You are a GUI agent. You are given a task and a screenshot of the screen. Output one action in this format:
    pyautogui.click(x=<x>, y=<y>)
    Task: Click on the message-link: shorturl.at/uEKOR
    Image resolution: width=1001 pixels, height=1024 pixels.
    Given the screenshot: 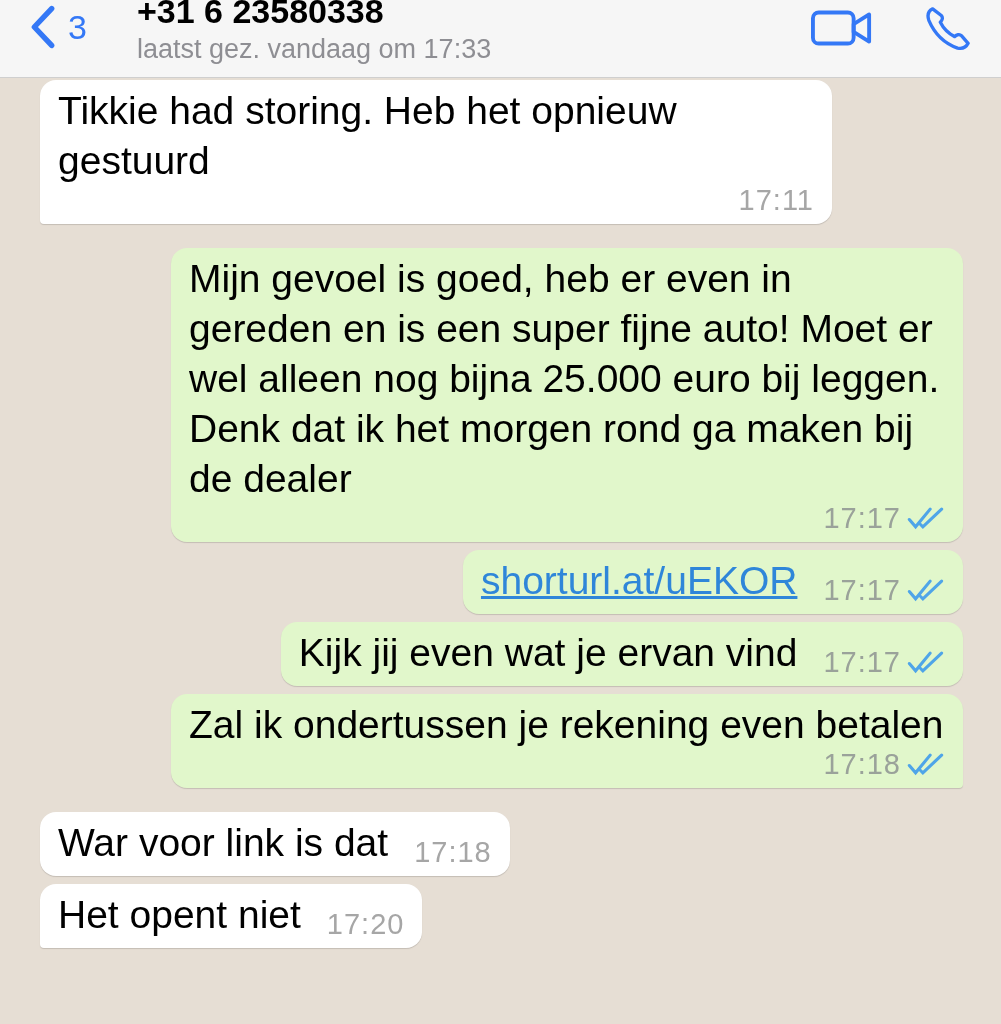 What is the action you would take?
    pyautogui.click(x=639, y=581)
    